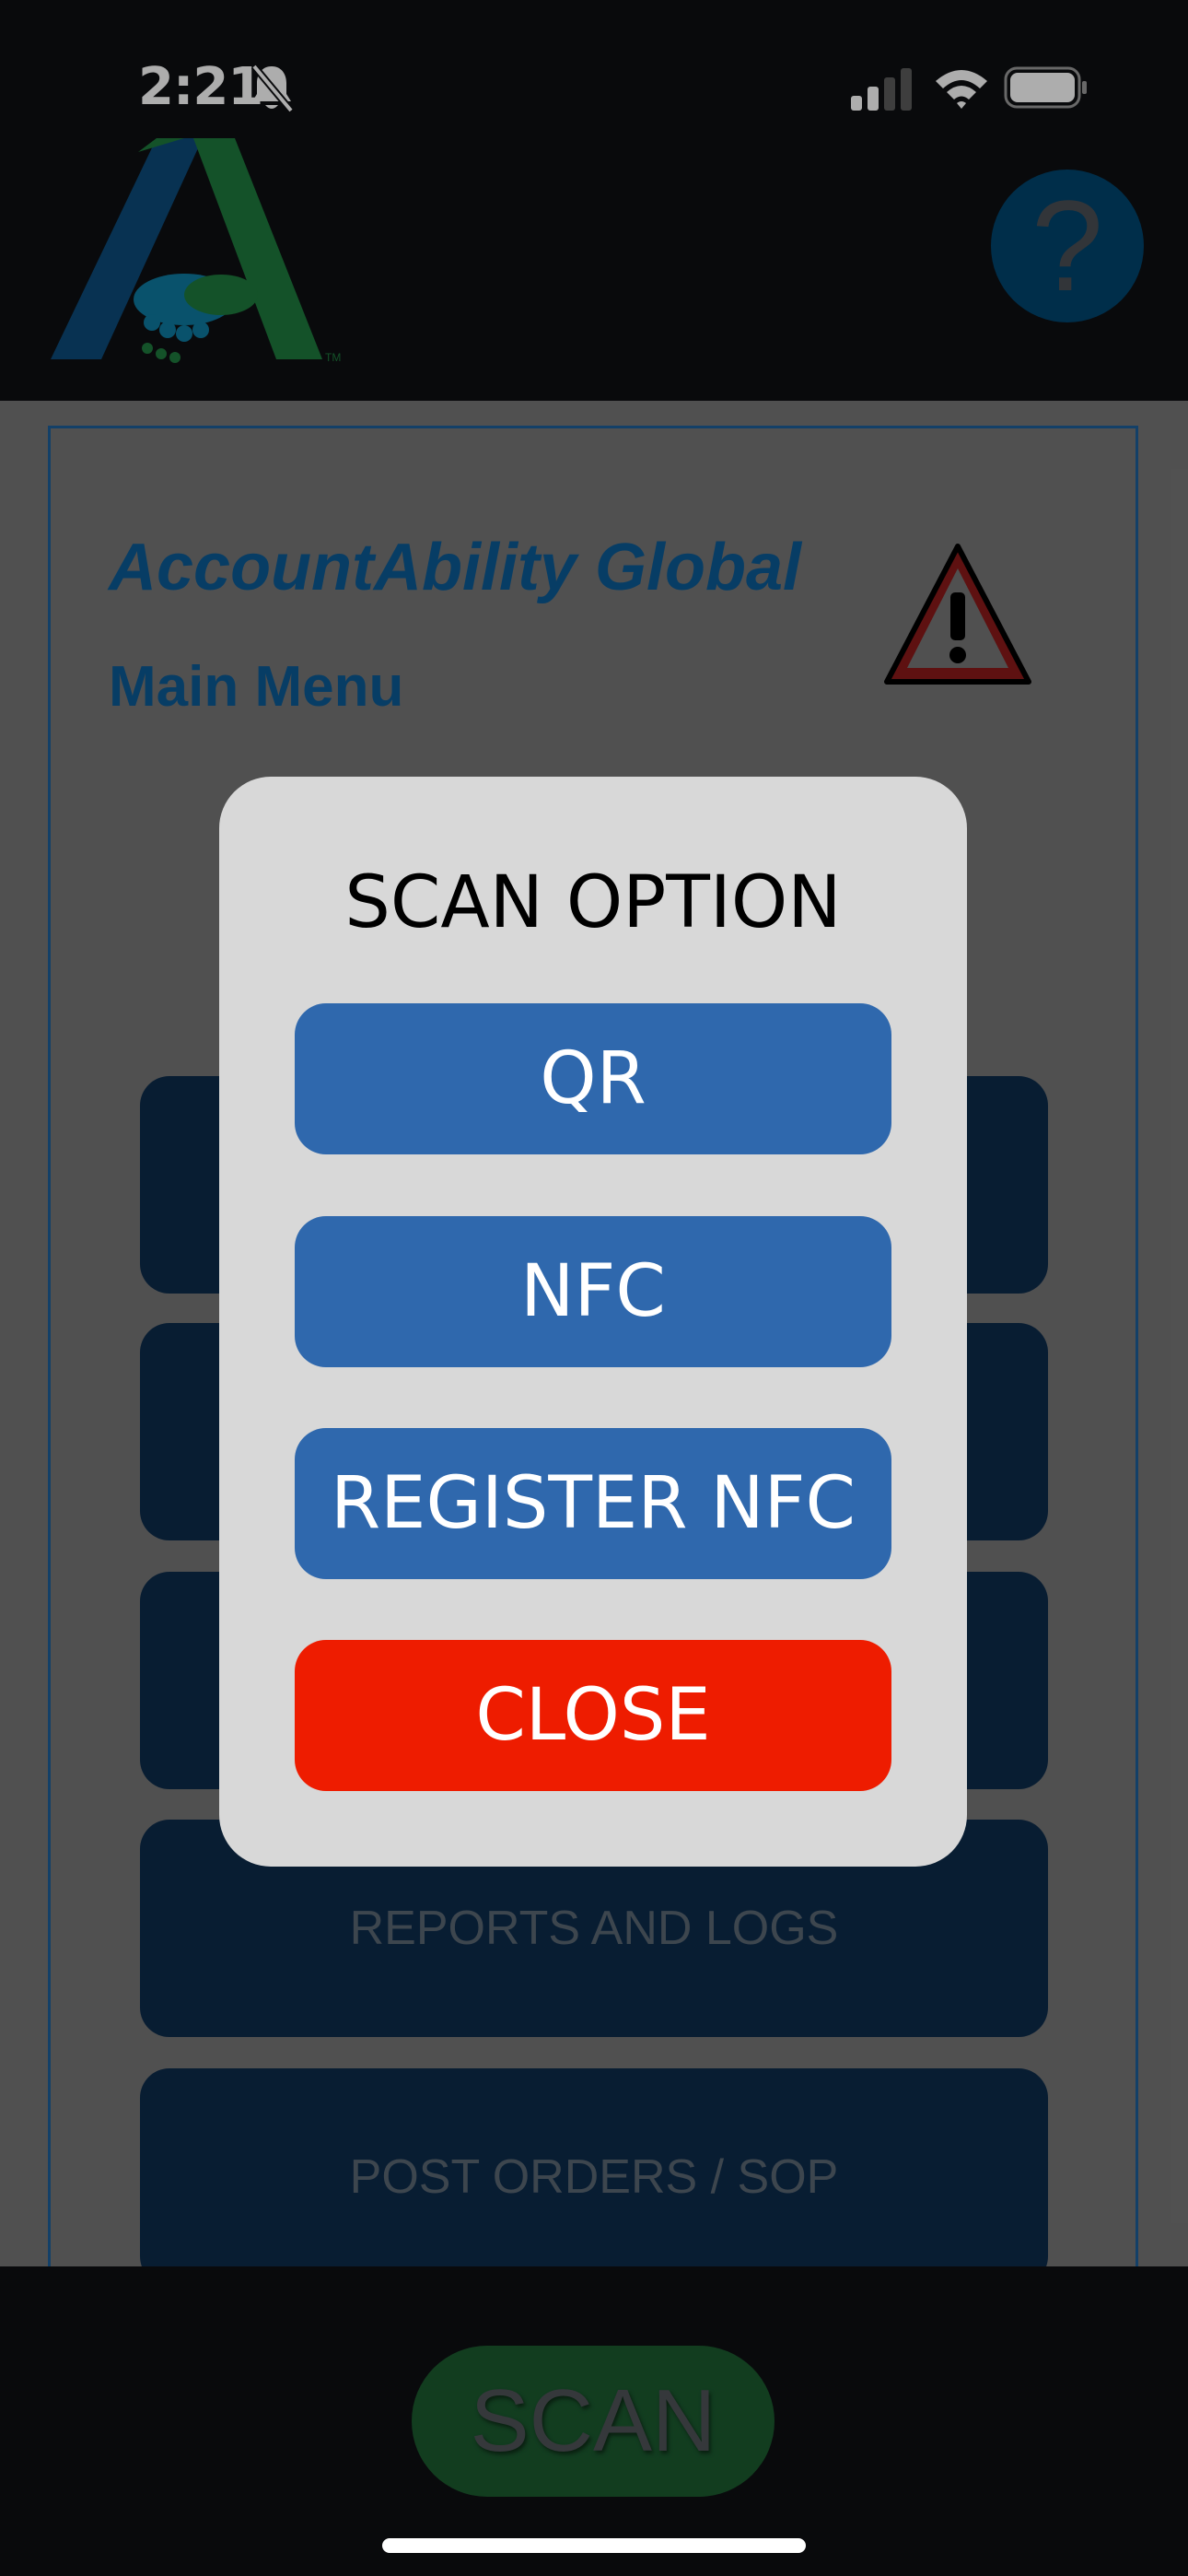 This screenshot has width=1188, height=2576. Describe the element at coordinates (593, 1078) in the screenshot. I see `qr-button: QR` at that location.